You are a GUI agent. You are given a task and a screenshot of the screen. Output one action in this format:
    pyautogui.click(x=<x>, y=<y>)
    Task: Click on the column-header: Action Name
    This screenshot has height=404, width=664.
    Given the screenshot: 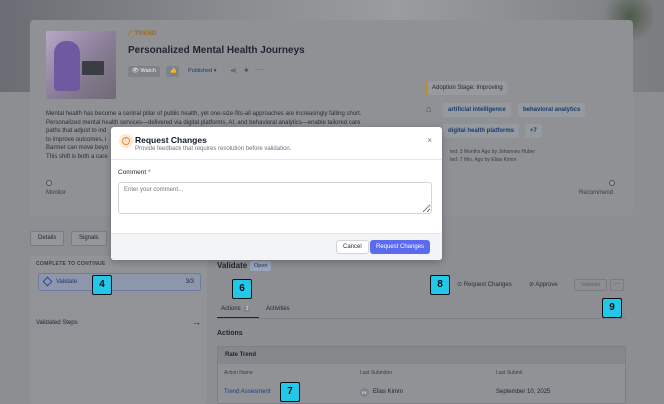 What is the action you would take?
    pyautogui.click(x=238, y=373)
    